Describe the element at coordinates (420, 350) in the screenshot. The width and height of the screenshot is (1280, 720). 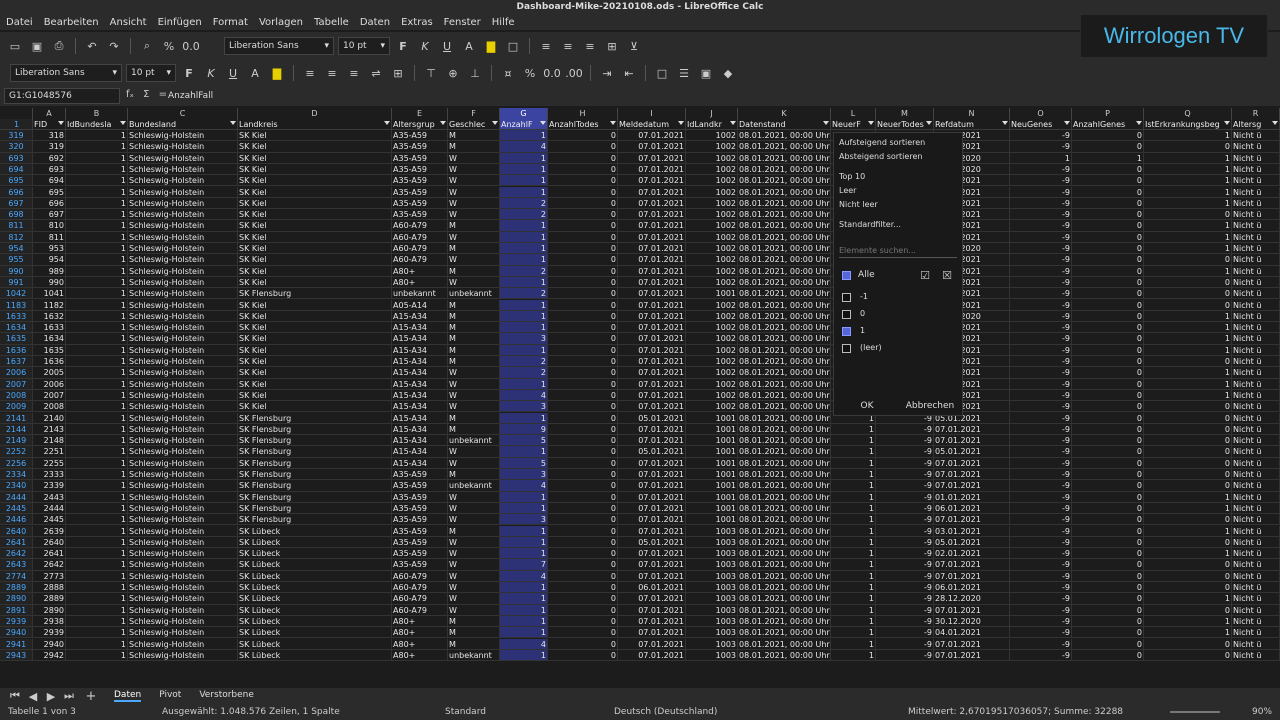
I see `cell: A15-A34` at that location.